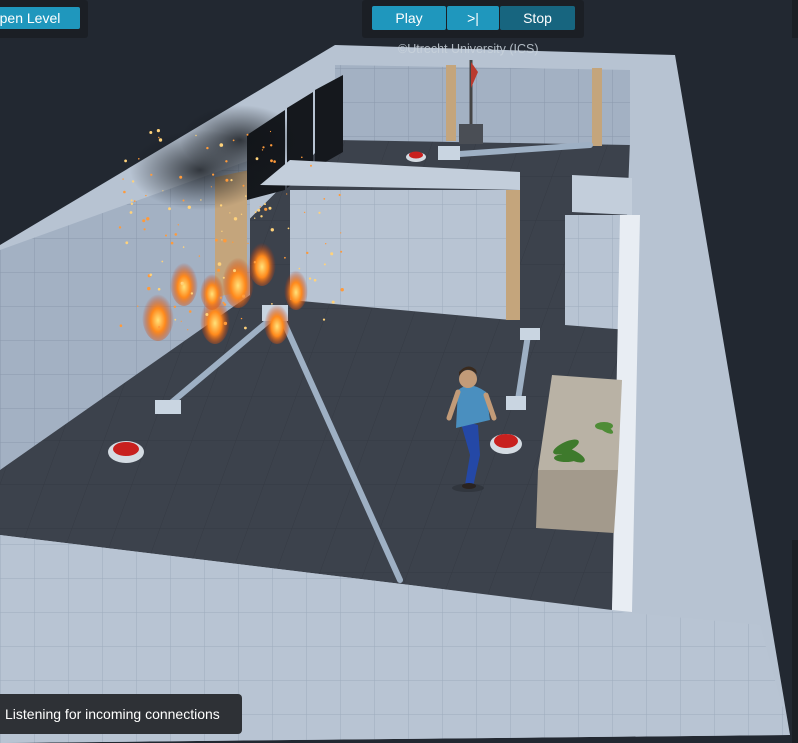  I want to click on status-message: Listening for incoming connections, so click(121, 714).